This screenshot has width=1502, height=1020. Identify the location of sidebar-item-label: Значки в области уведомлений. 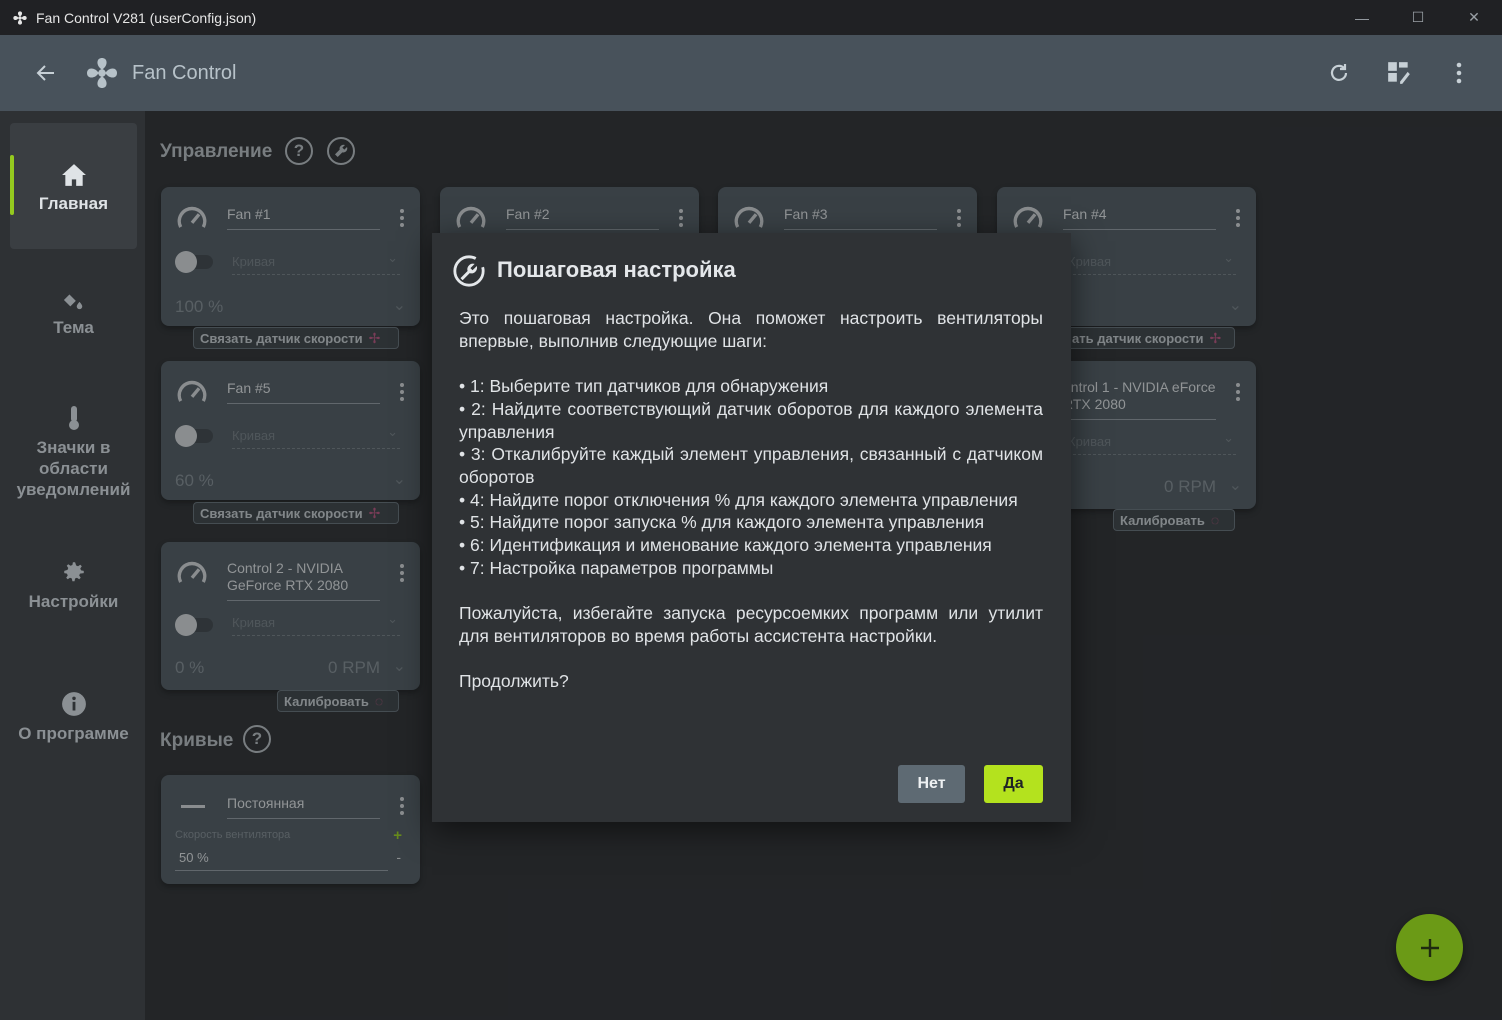
(73, 468).